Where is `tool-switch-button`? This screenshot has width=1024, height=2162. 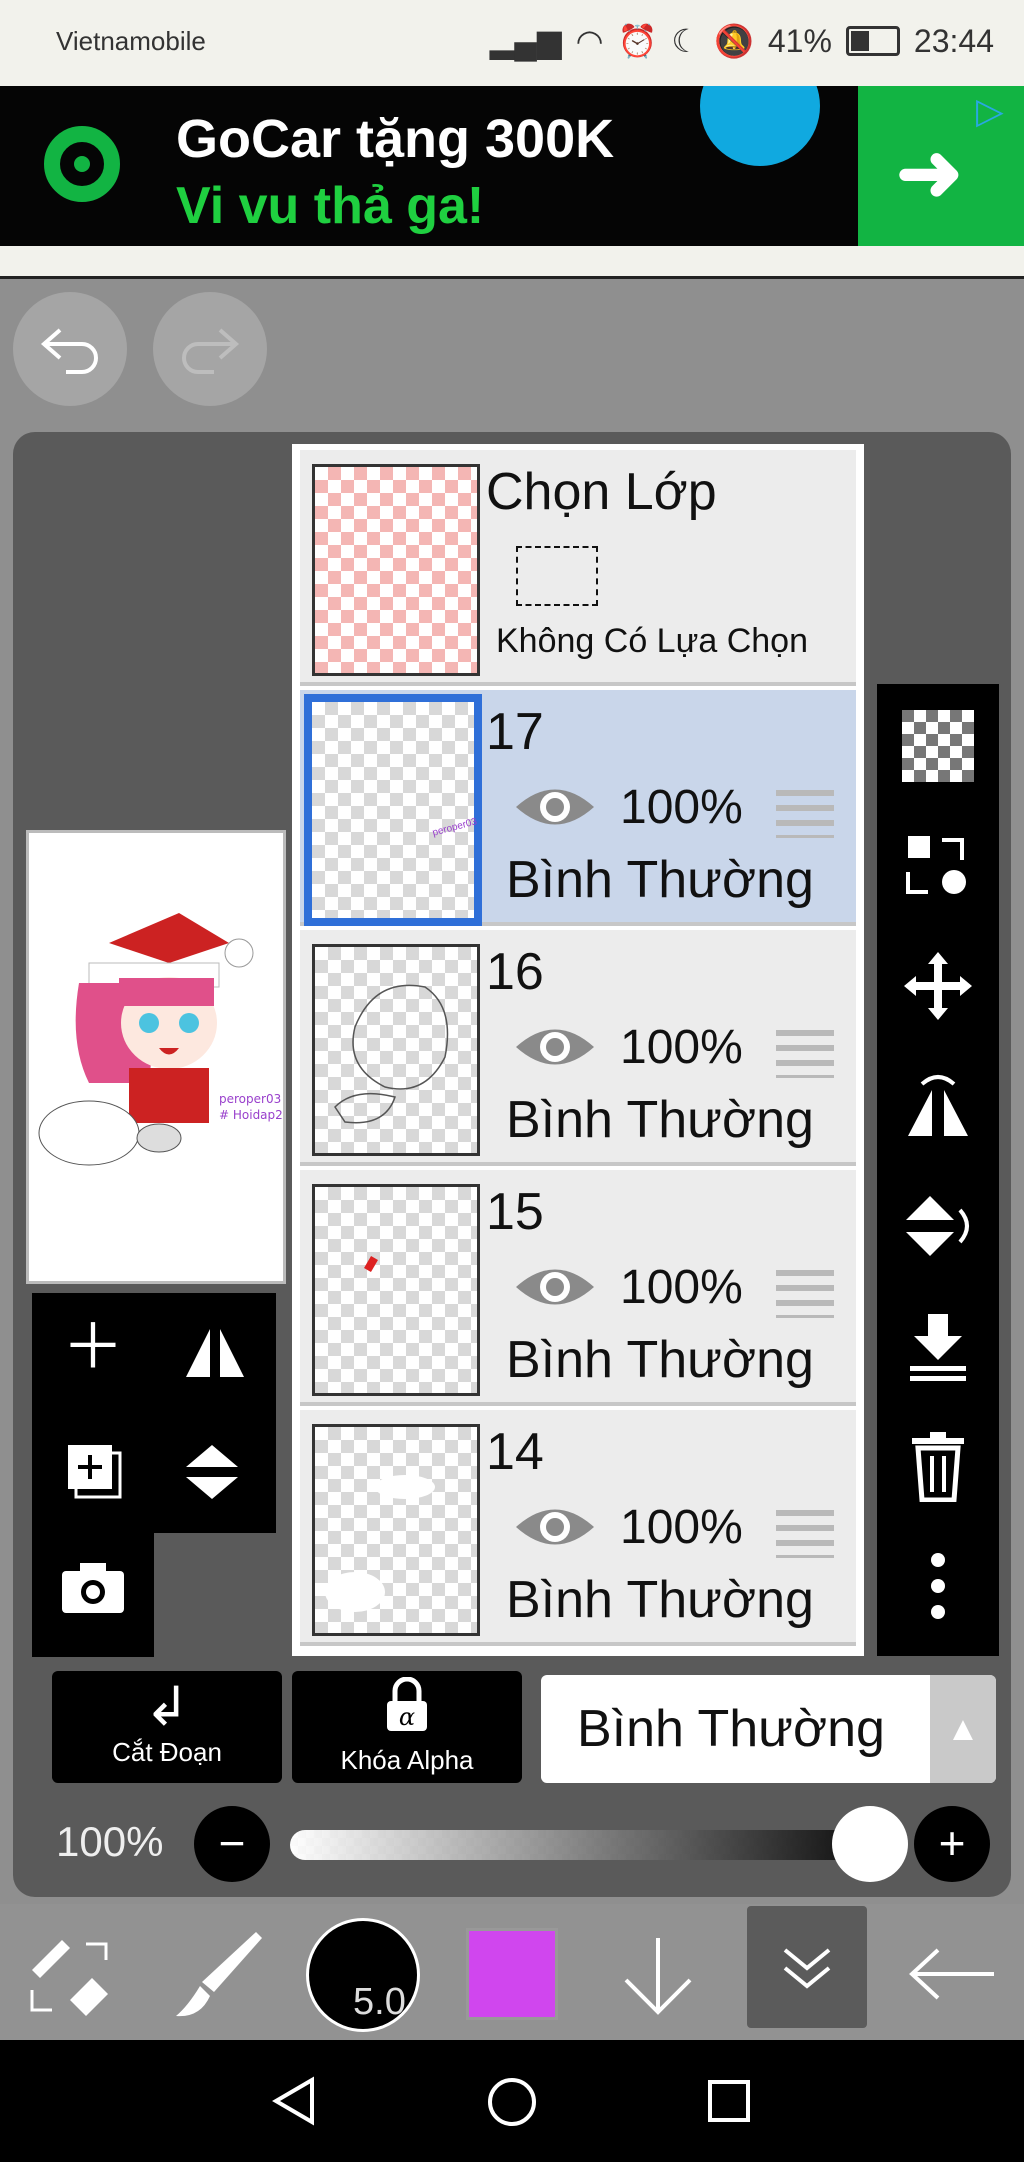
tool-switch-button is located at coordinates (71, 1977).